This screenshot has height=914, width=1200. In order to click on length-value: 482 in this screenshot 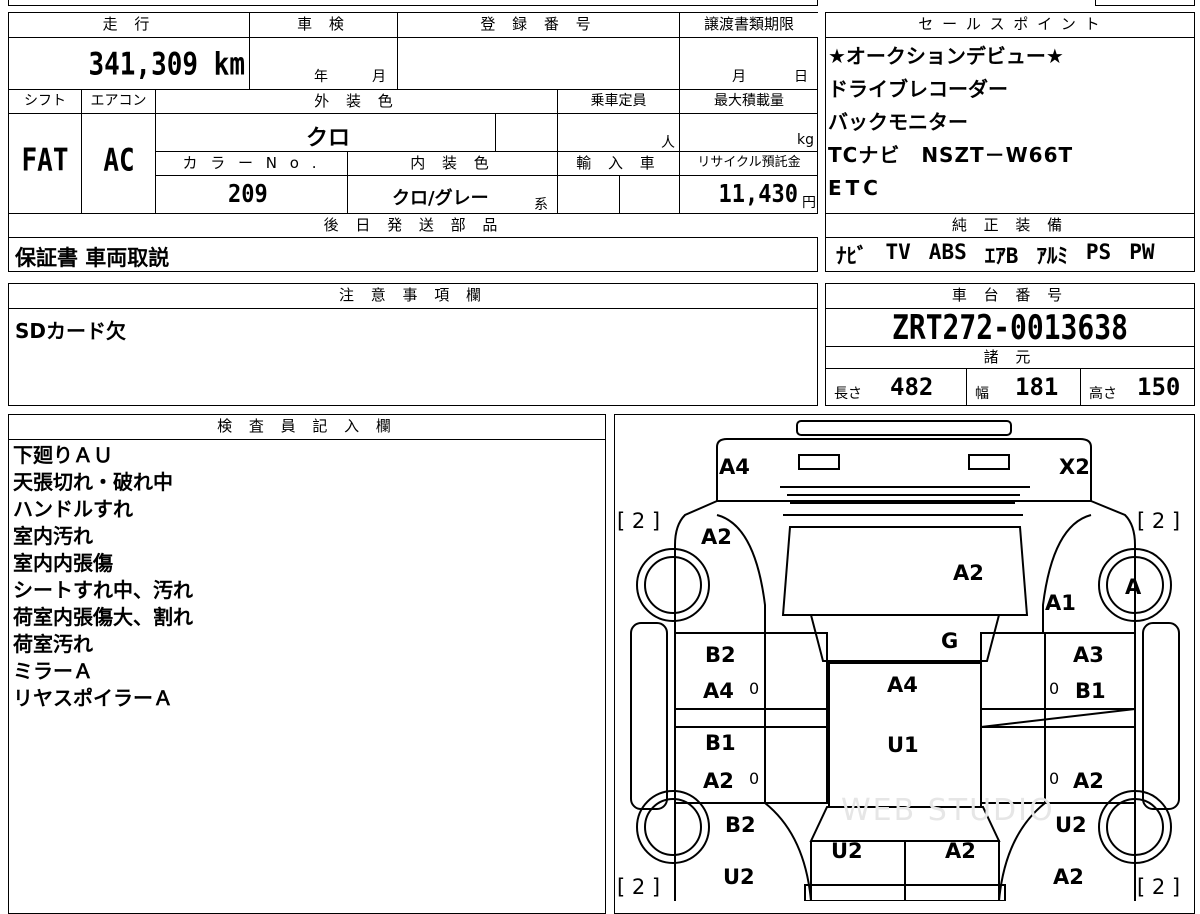, I will do `click(912, 387)`.